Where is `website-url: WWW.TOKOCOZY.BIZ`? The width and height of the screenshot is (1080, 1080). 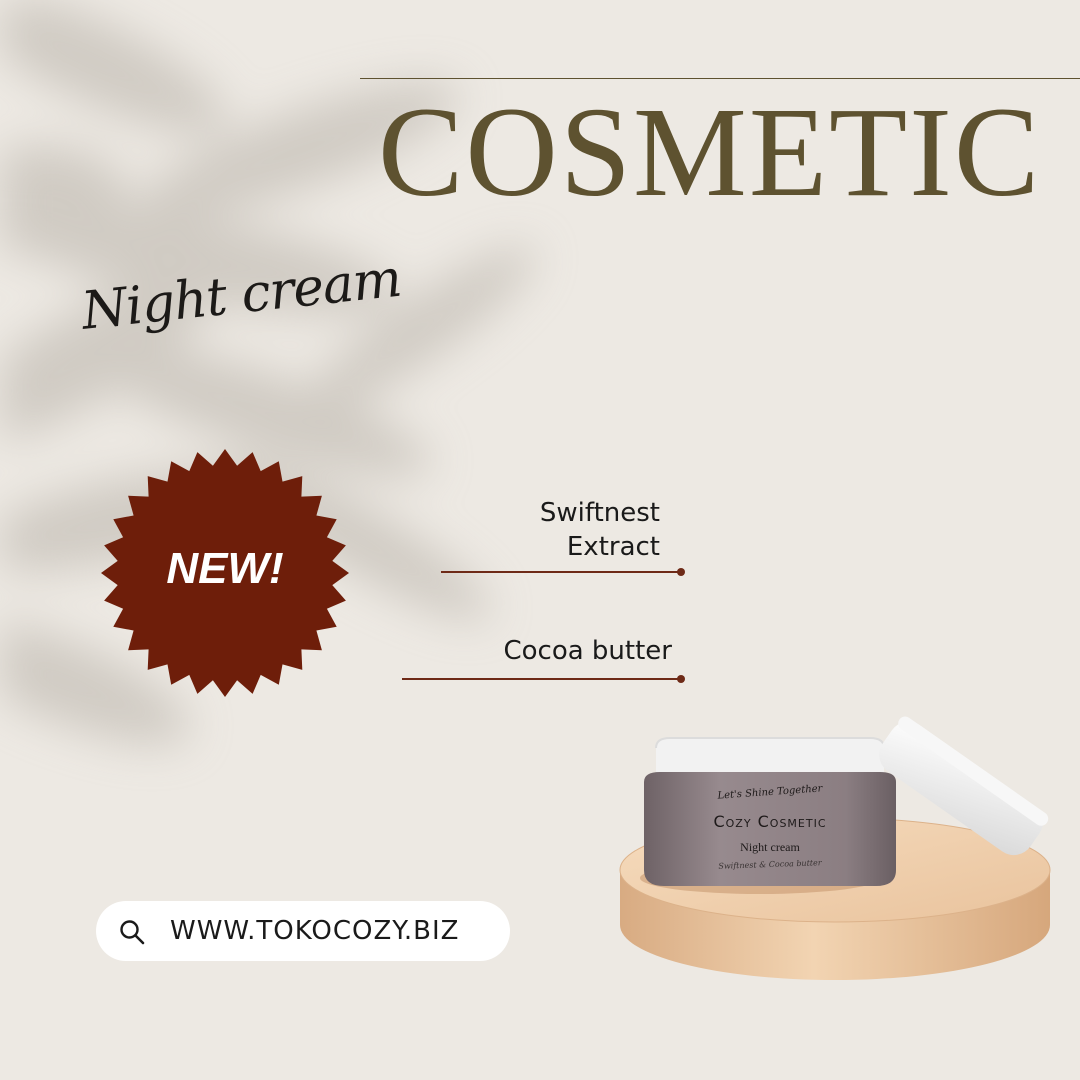 website-url: WWW.TOKOCOZY.BIZ is located at coordinates (314, 931).